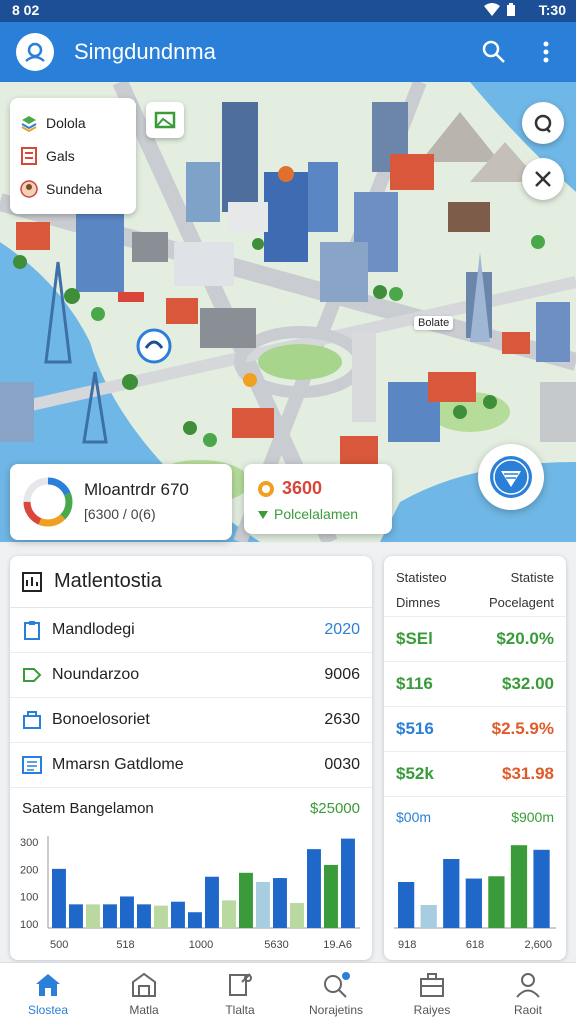 The width and height of the screenshot is (576, 1024). I want to click on y-tick-label: 200, so click(29, 870).